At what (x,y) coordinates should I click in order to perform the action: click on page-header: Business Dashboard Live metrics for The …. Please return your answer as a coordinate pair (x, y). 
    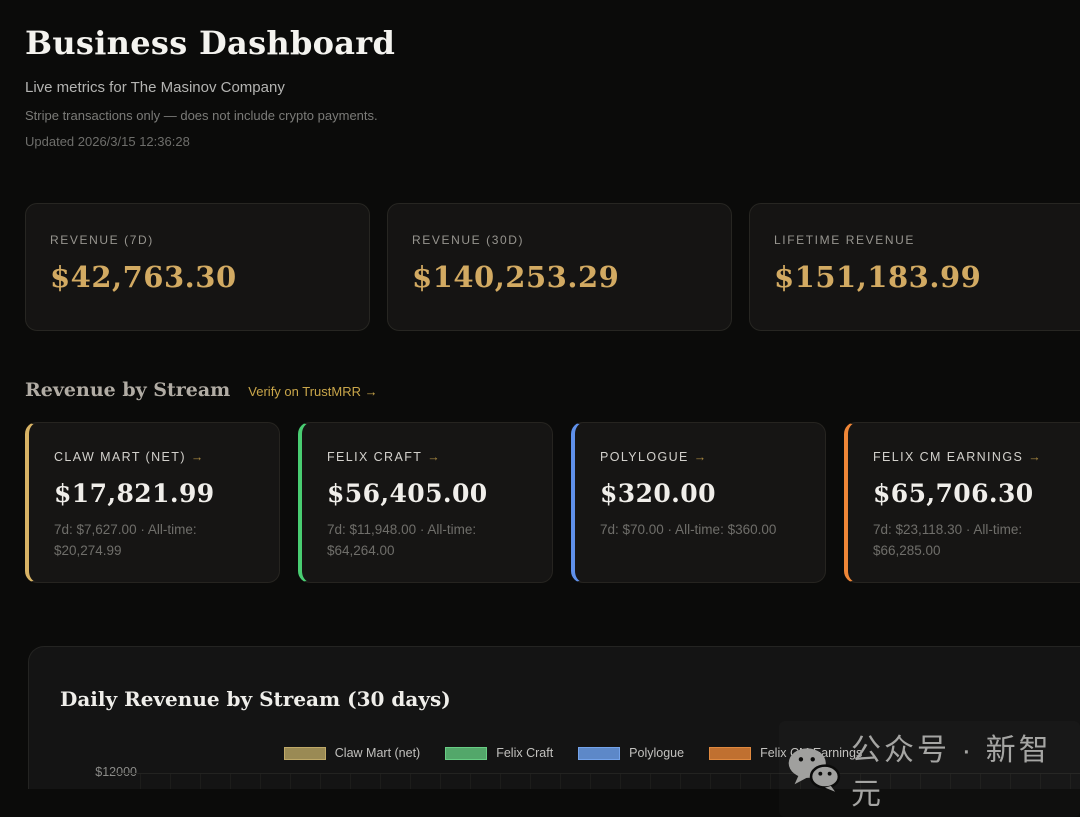
    Looking at the image, I should click on (552, 86).